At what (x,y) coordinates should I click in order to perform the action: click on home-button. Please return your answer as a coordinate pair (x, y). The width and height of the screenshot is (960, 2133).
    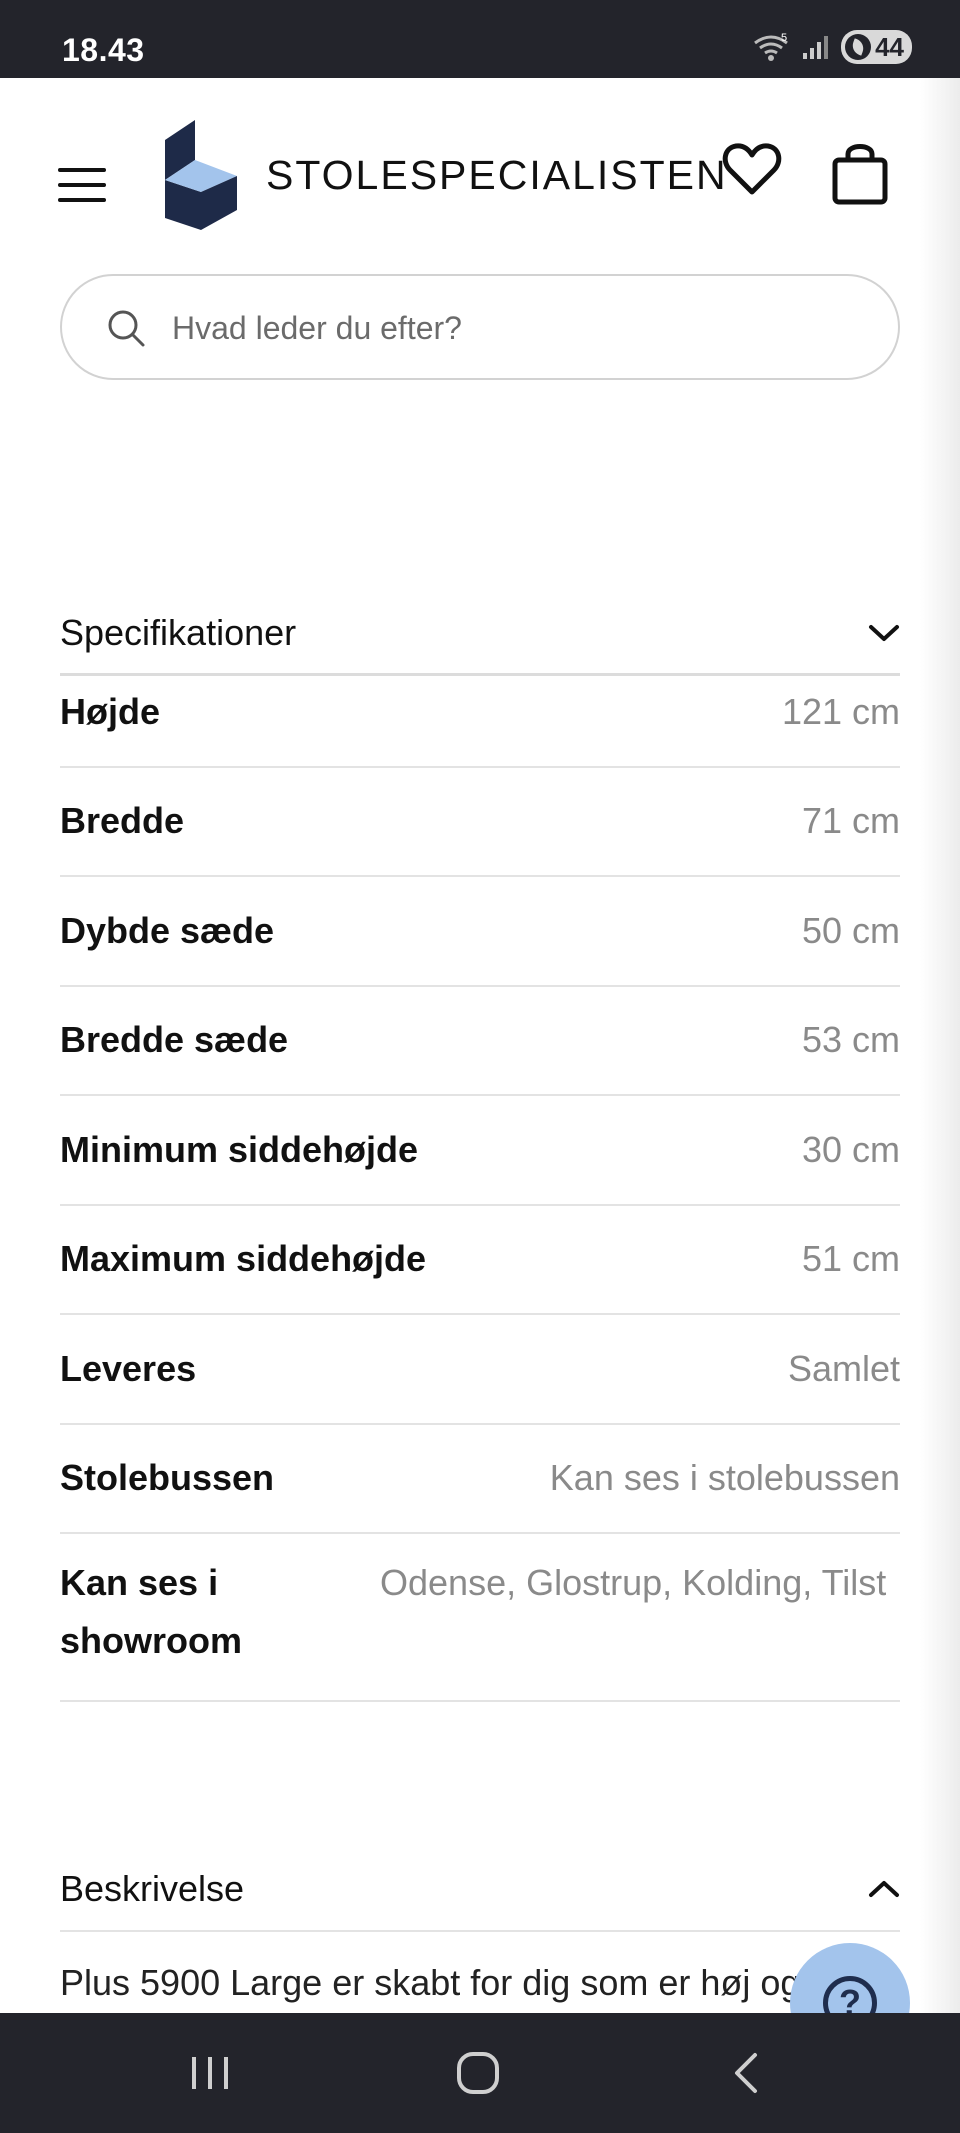
    Looking at the image, I should click on (478, 2073).